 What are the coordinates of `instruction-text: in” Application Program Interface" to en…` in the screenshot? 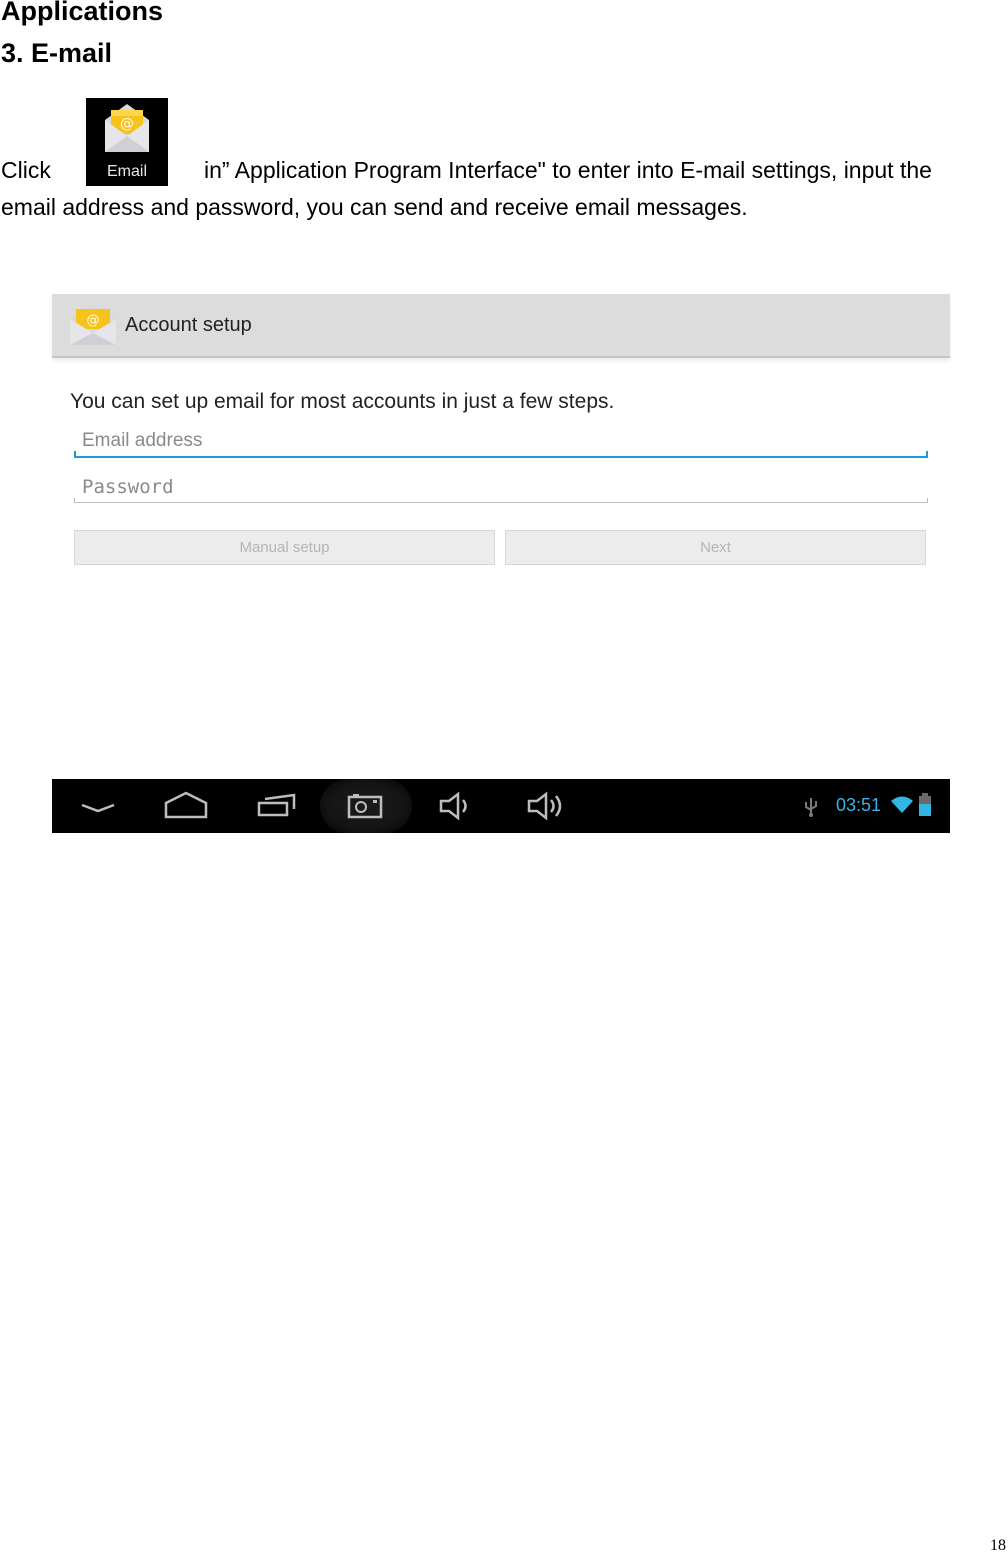 It's located at (568, 170).